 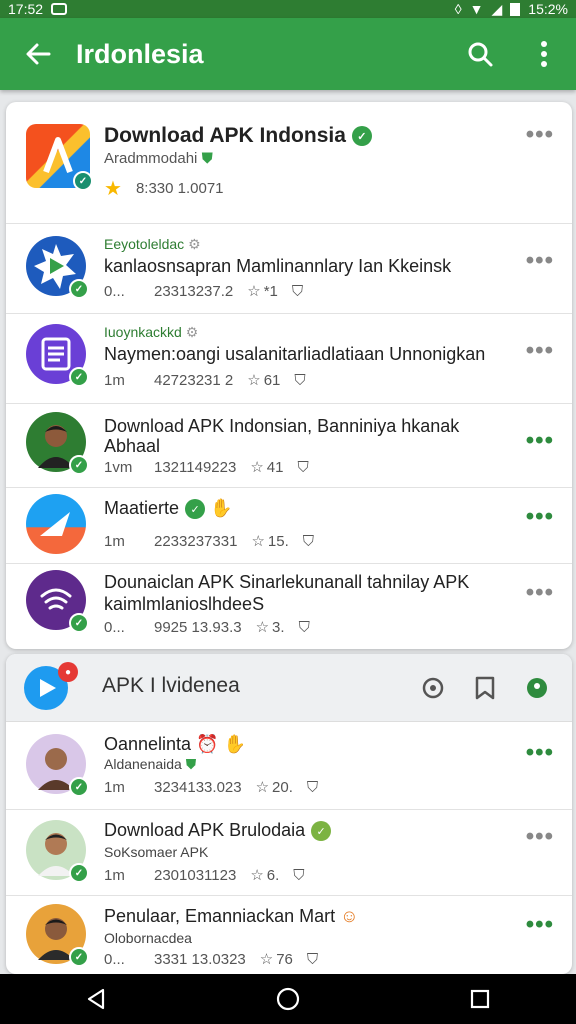 I want to click on refresh-icon, so click(x=433, y=688).